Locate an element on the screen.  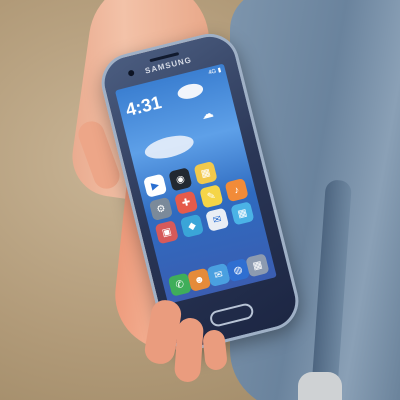
weather-clouds is located at coordinates (169, 147).